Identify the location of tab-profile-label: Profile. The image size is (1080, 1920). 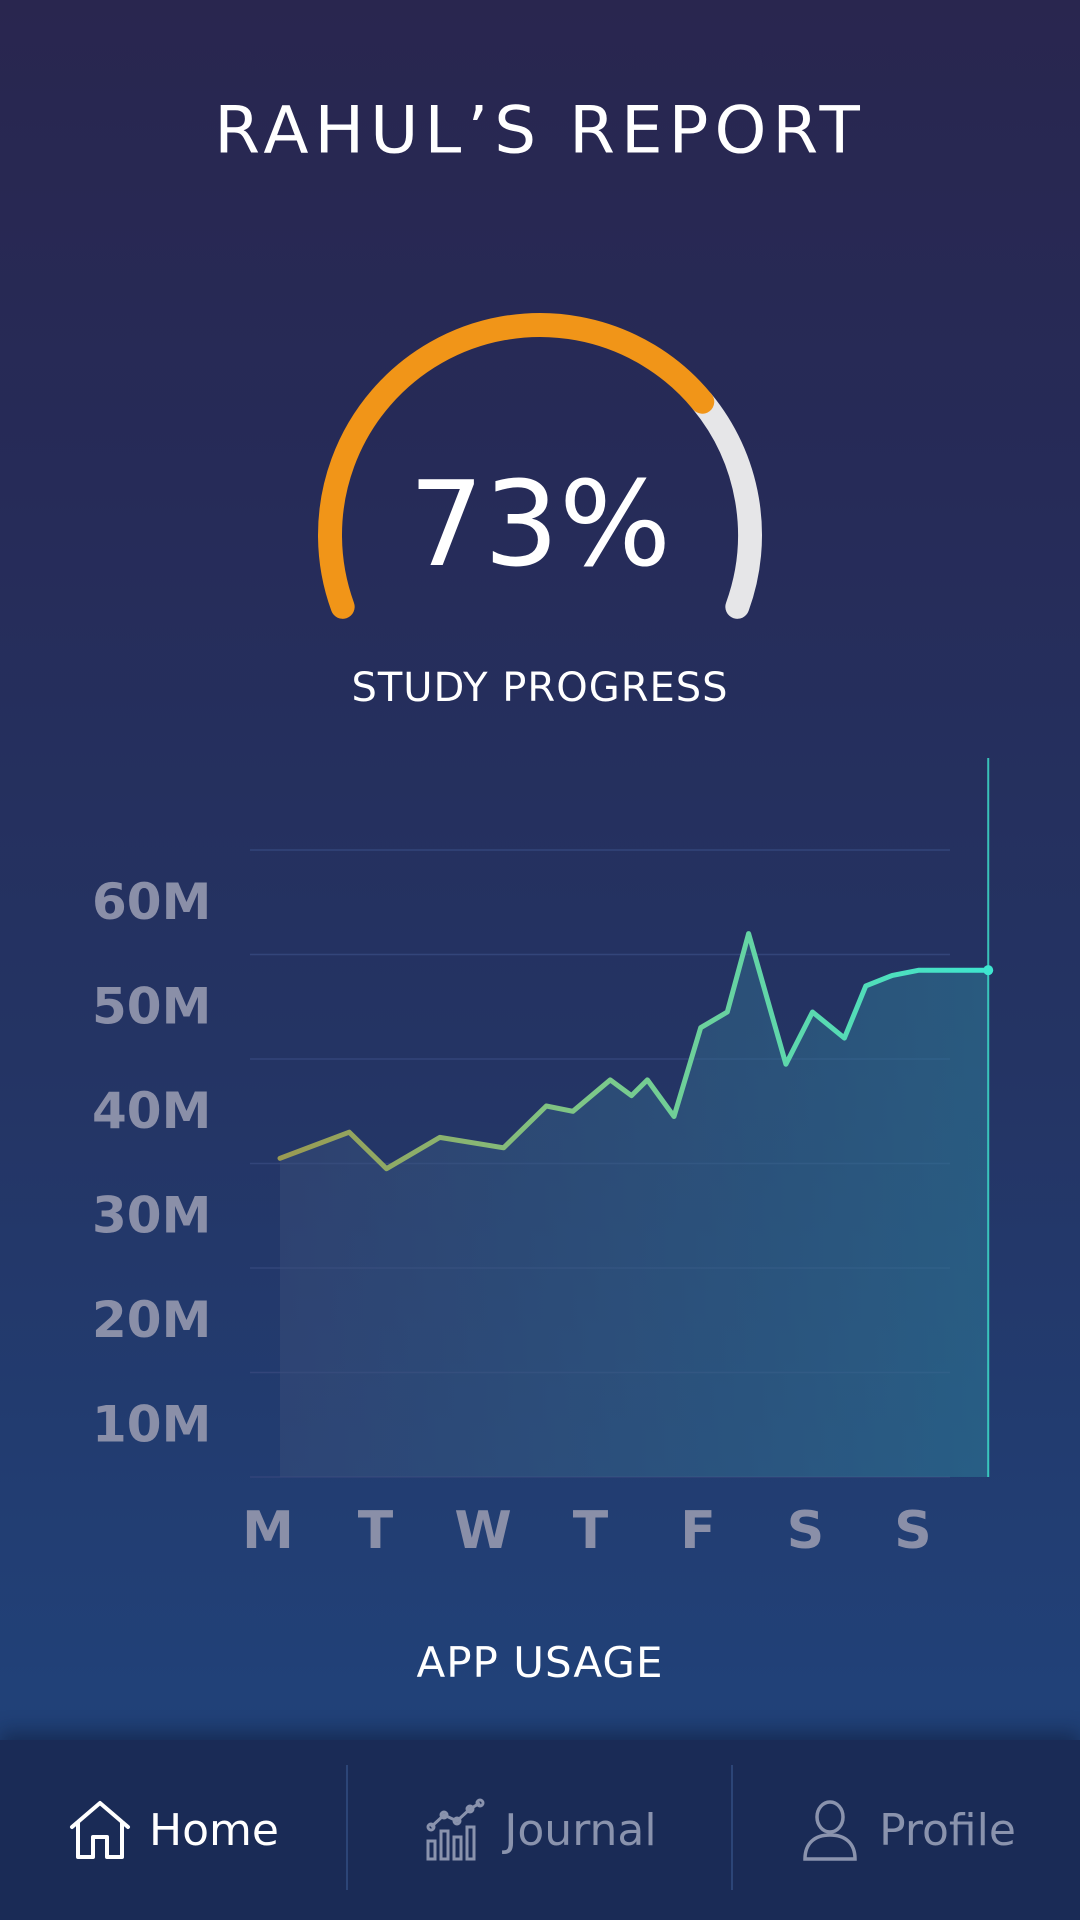
(947, 1830).